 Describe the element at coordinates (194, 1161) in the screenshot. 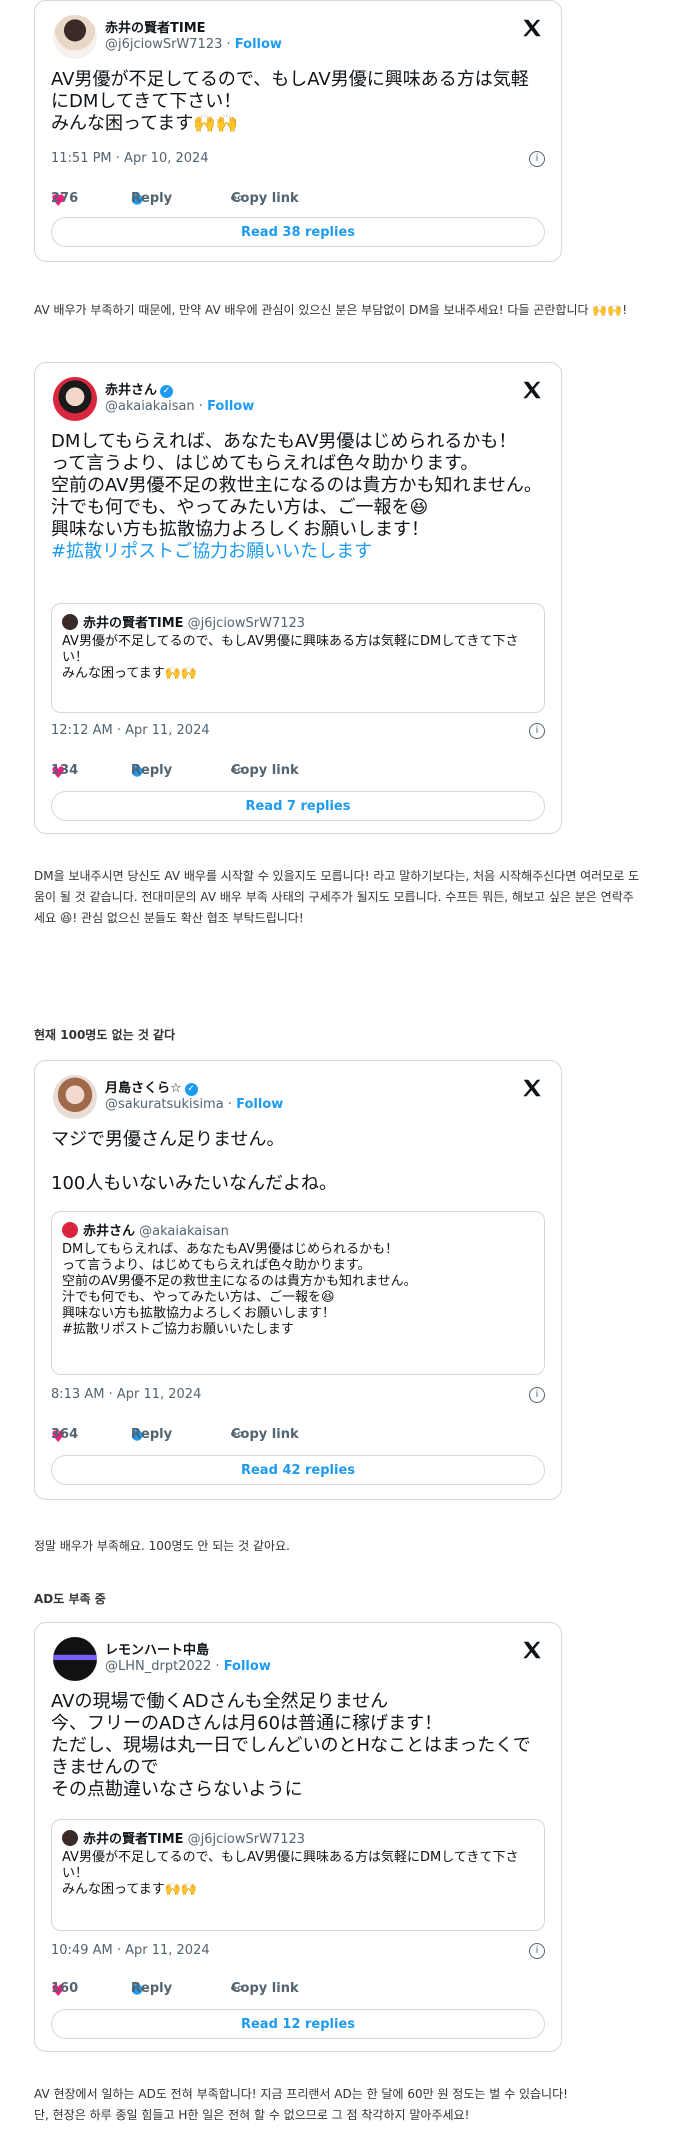

I see `tweet-text: マジで男優さん足りません。 100人もいないみたいなんだよね。` at that location.